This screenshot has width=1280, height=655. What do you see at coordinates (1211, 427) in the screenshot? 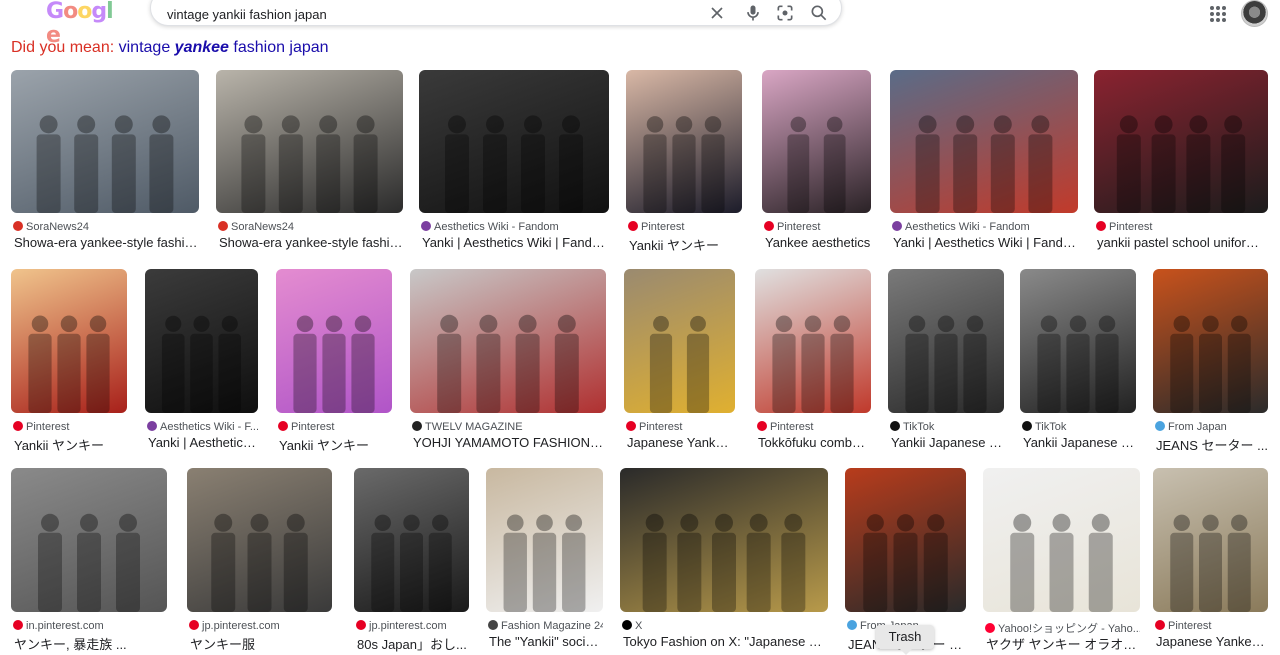
I see `result-source: From Japan` at bounding box center [1211, 427].